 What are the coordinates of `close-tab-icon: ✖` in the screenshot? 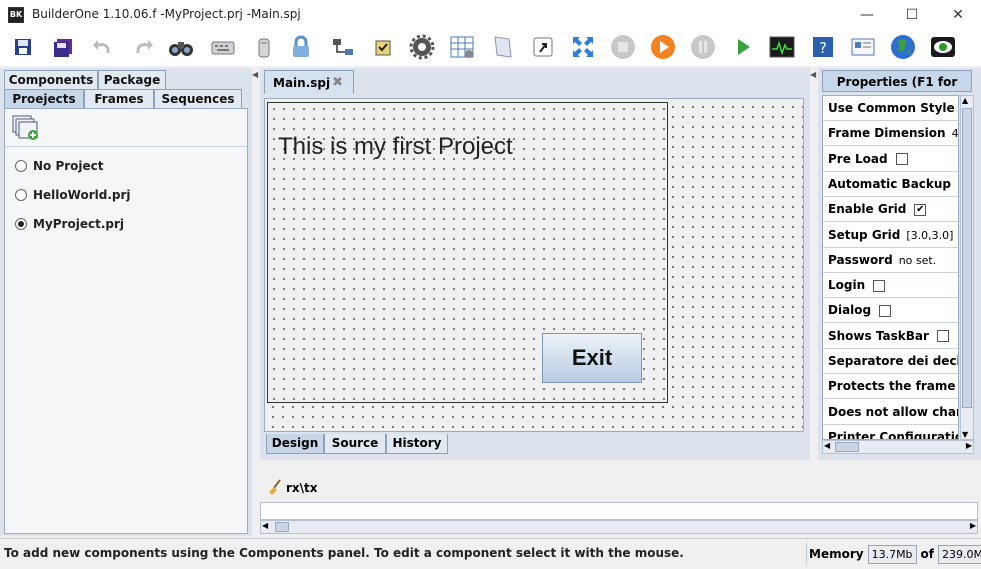 It's located at (337, 83).